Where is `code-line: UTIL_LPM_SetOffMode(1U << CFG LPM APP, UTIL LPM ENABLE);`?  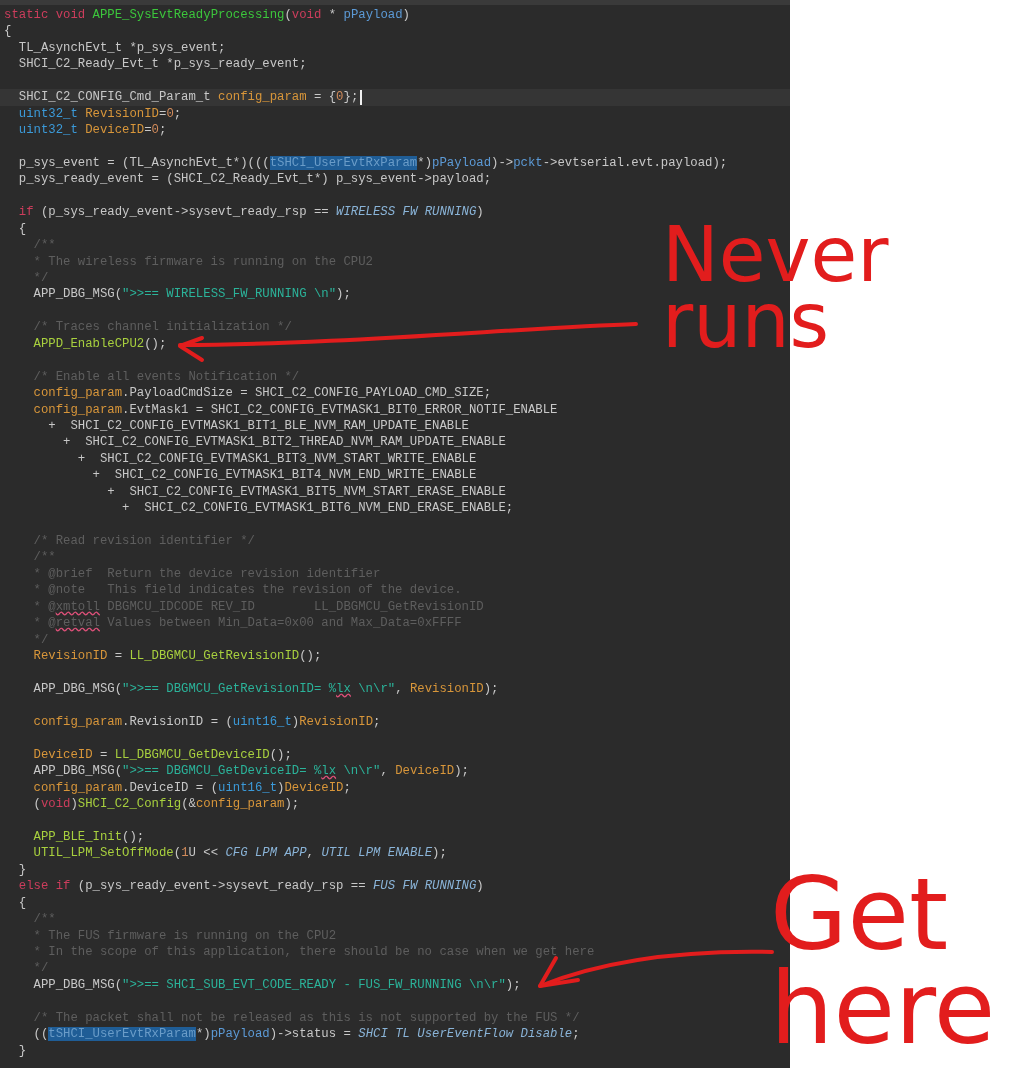 code-line: UTIL_LPM_SetOffMode(1U << CFG LPM APP, UTIL LPM ENABLE); is located at coordinates (239, 853).